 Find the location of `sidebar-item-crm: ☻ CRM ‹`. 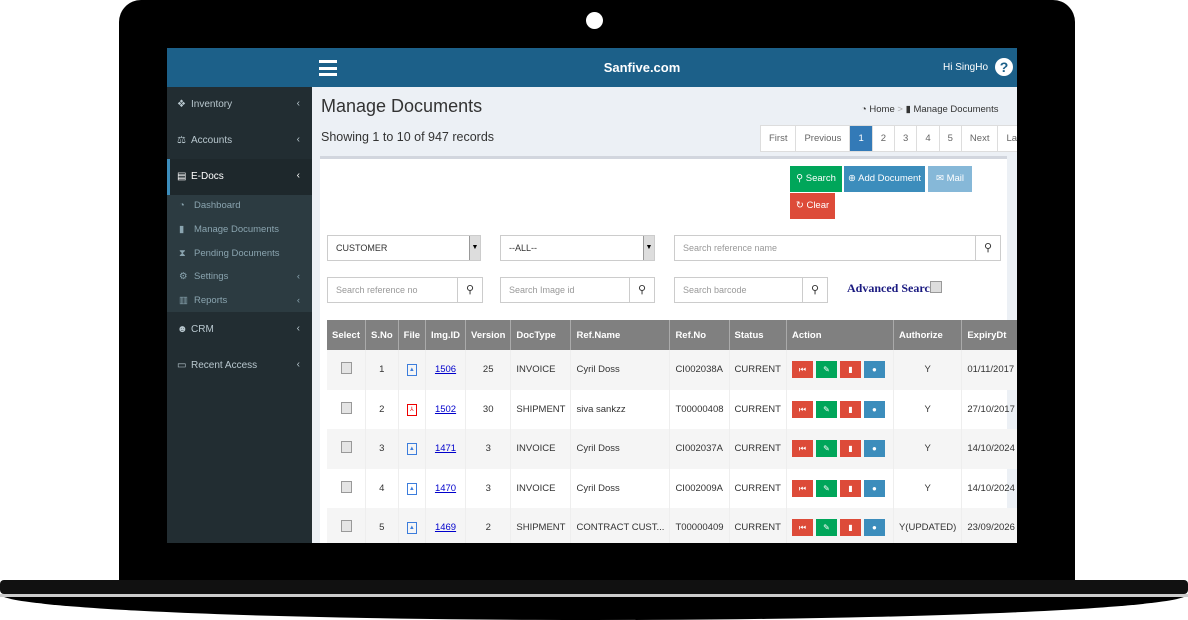

sidebar-item-crm: ☻ CRM ‹ is located at coordinates (239, 330).